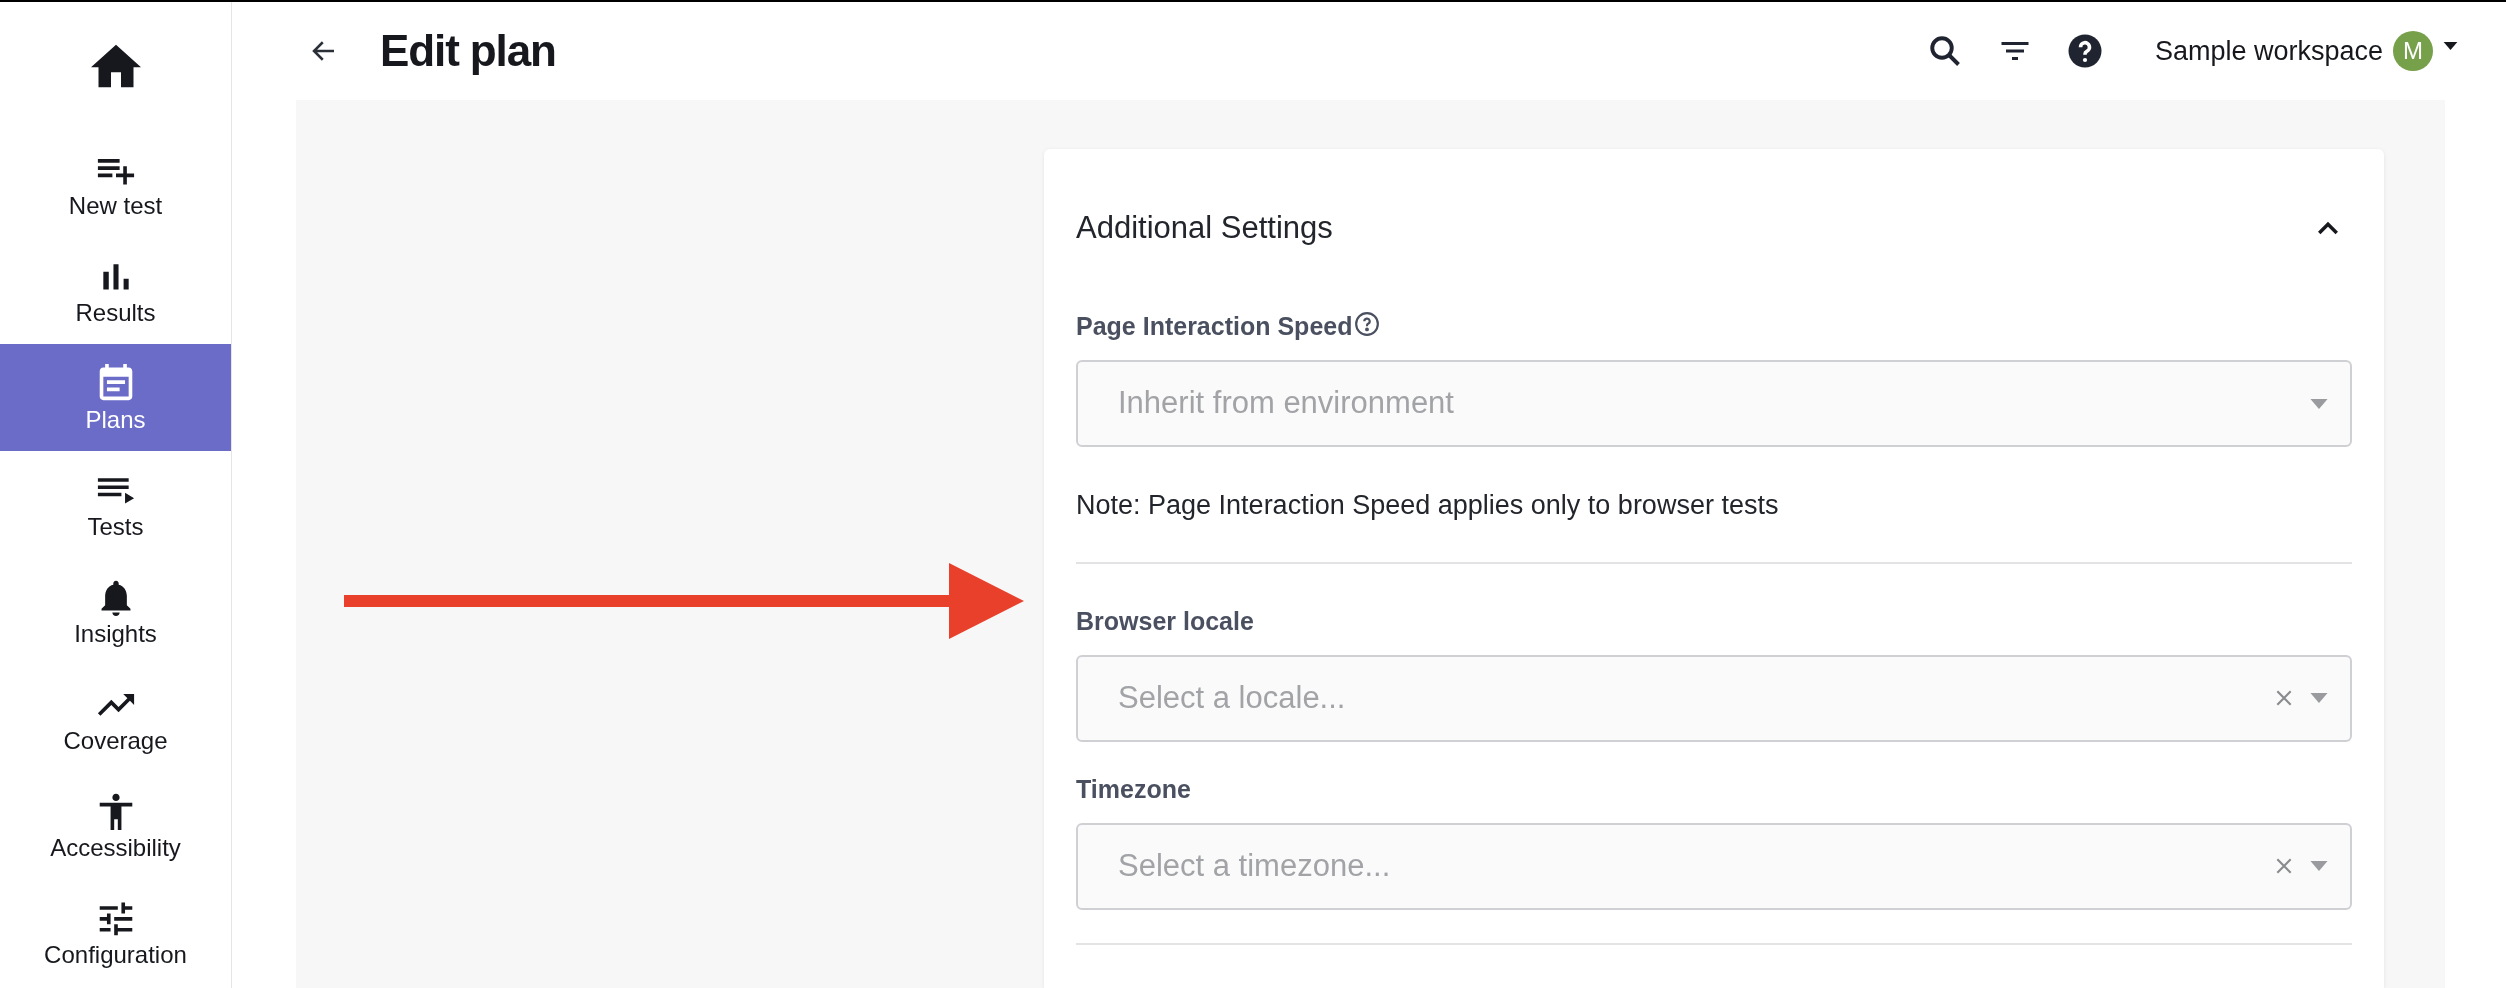 This screenshot has height=988, width=2506. What do you see at coordinates (115, 183) in the screenshot?
I see `sidebar-item: New test` at bounding box center [115, 183].